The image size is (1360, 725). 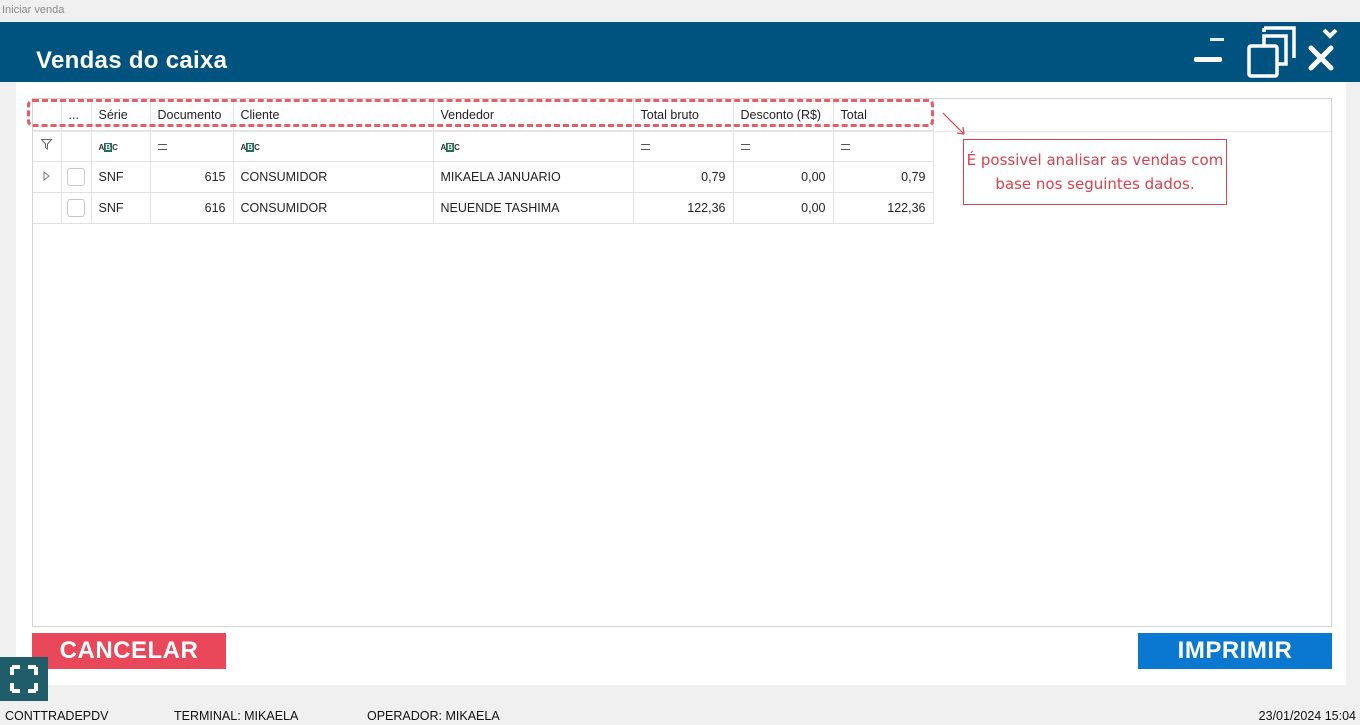 What do you see at coordinates (47, 177) in the screenshot?
I see `row-expand-icon` at bounding box center [47, 177].